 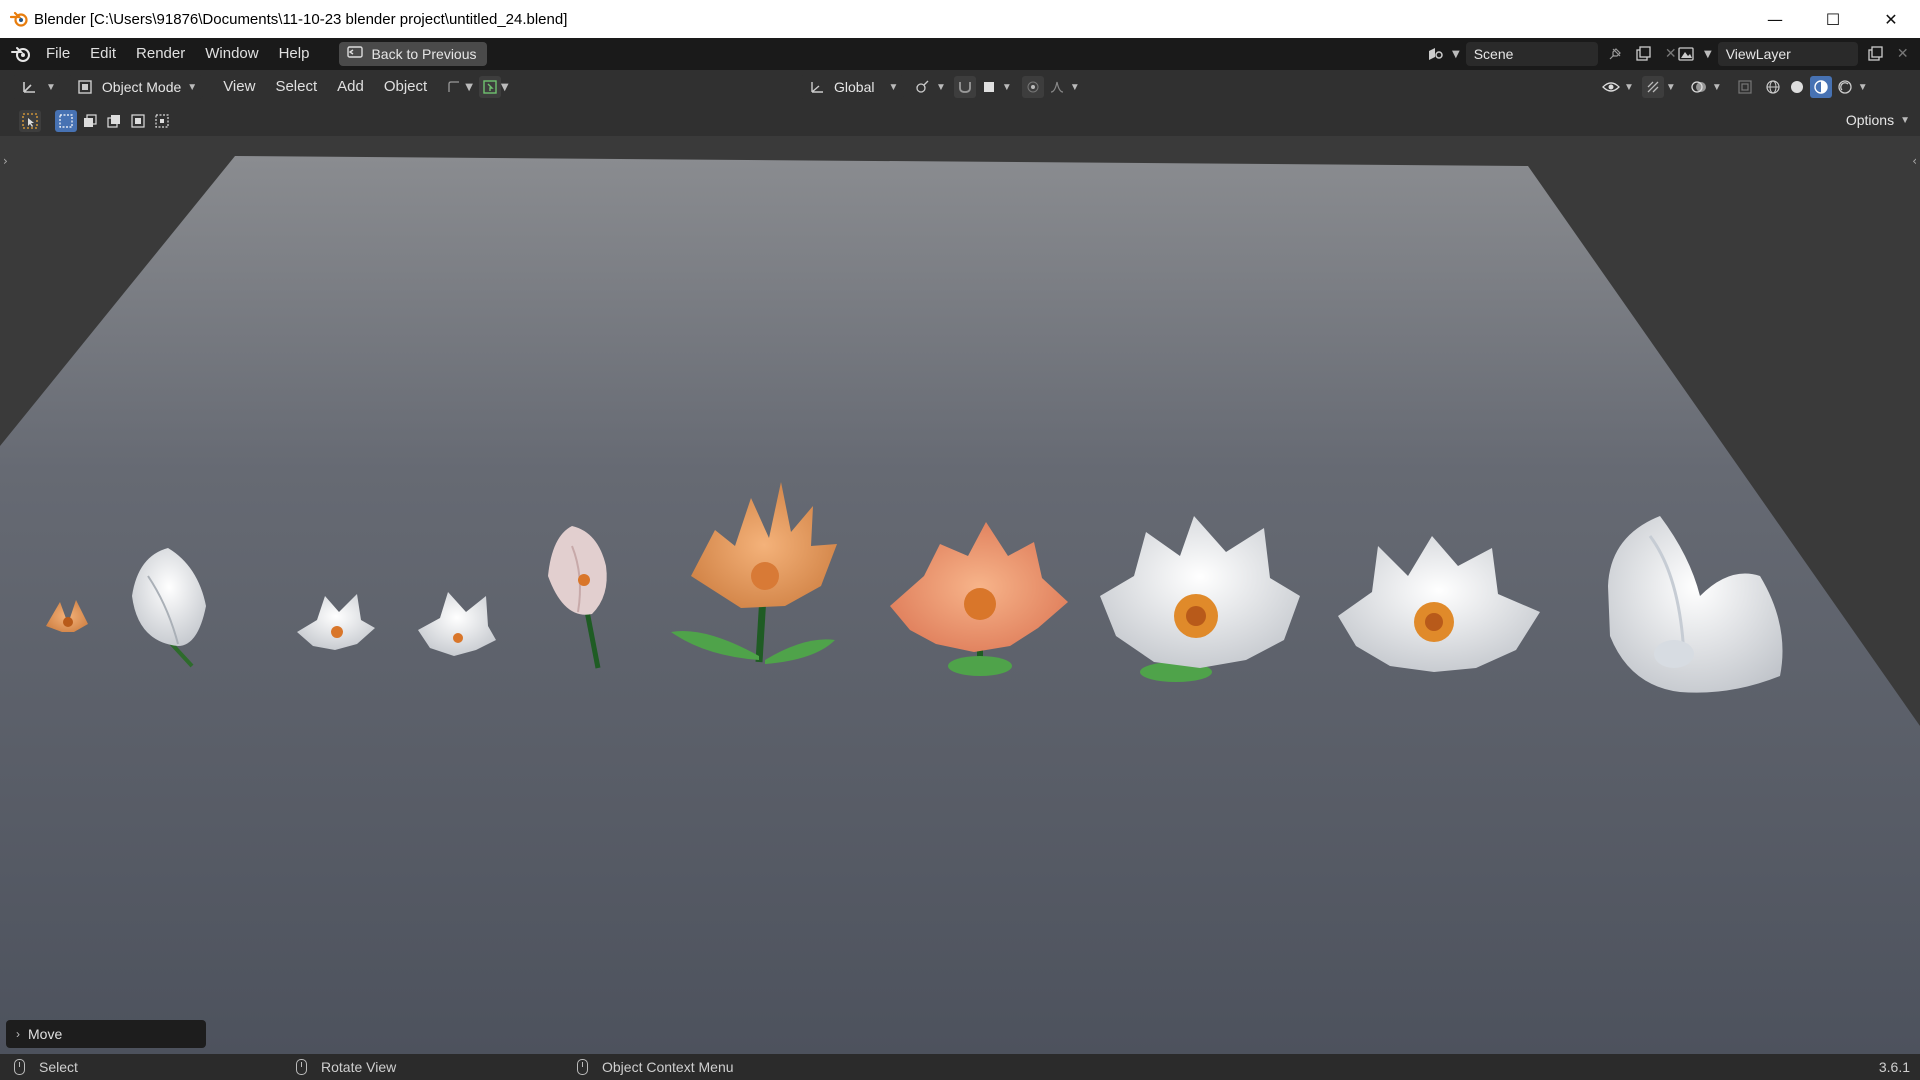 I want to click on proportional-editing-icon, so click(x=1032, y=87).